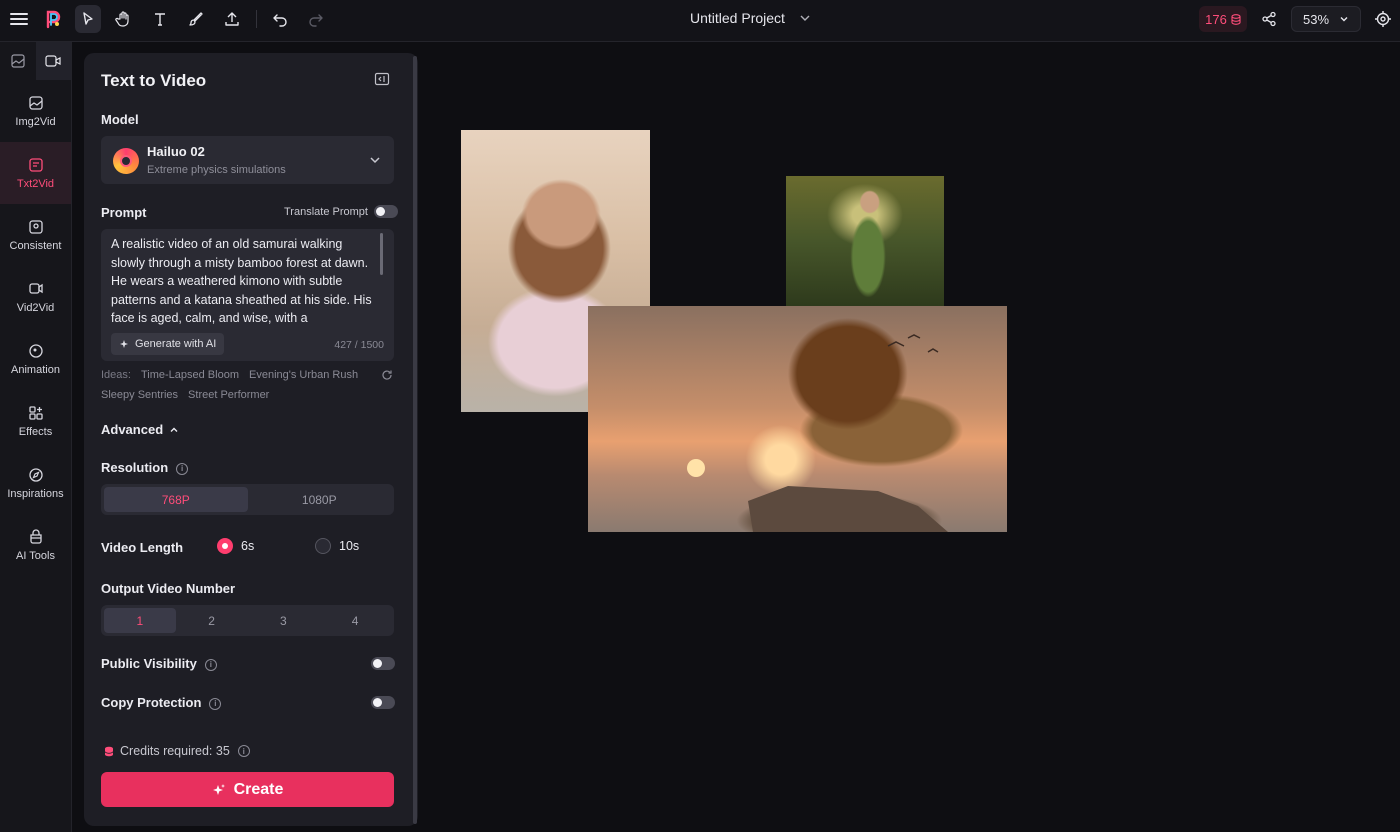  Describe the element at coordinates (225, 546) in the screenshot. I see `radio-selected-icon` at that location.